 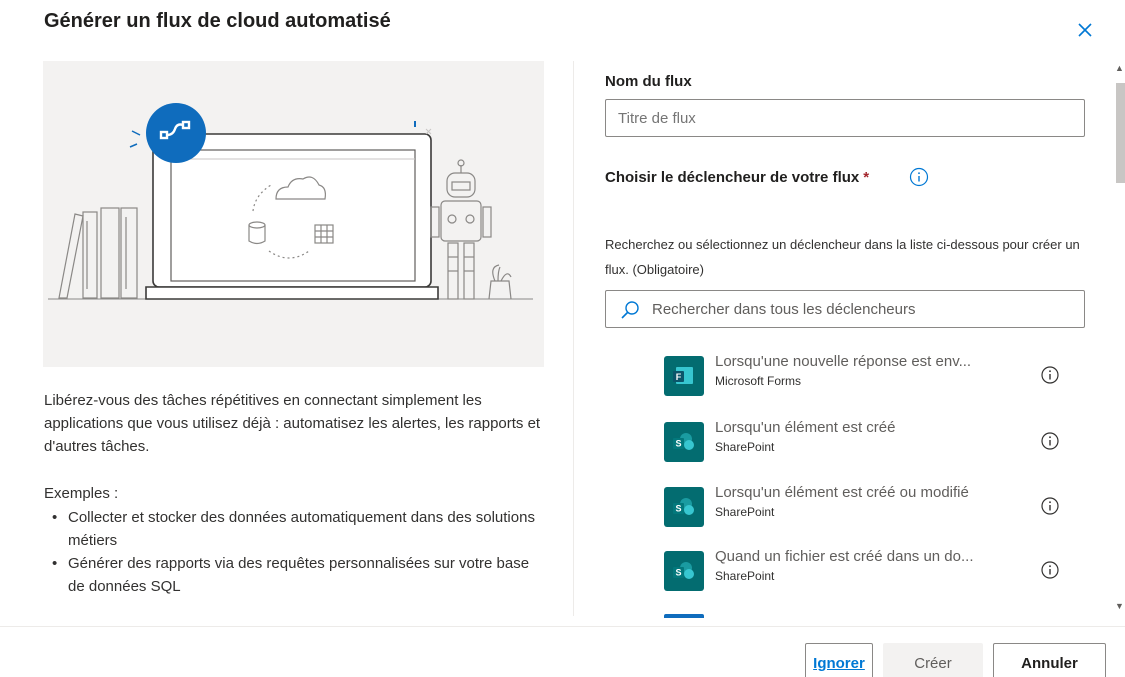 I want to click on footer-divider, so click(x=562, y=626).